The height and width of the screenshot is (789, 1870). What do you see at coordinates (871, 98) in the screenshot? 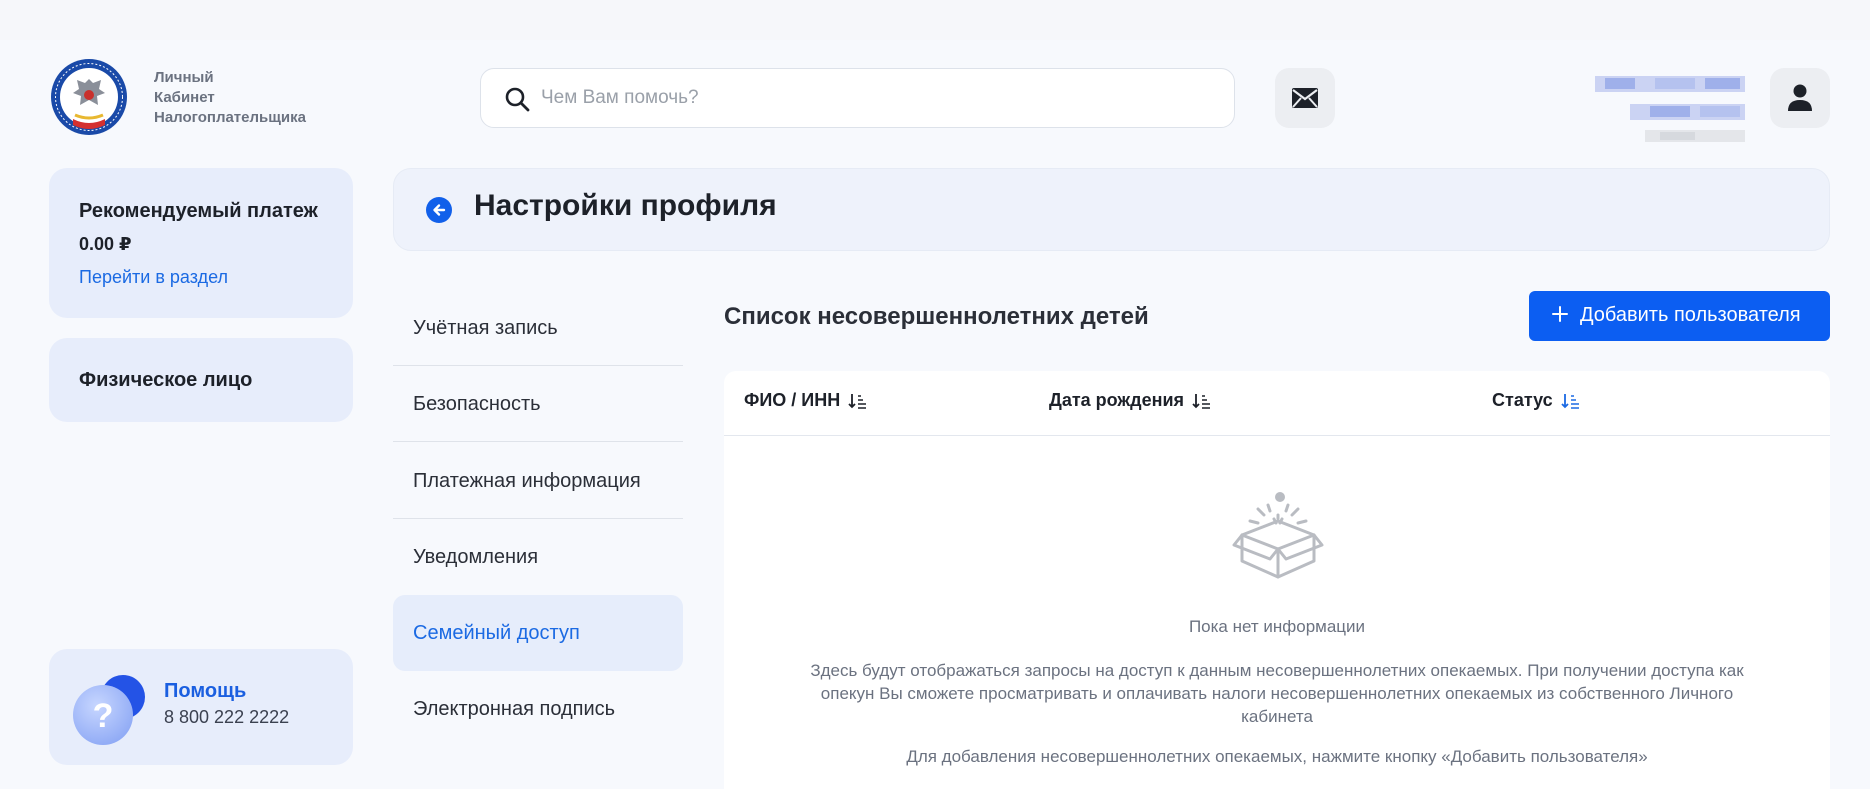
I see `search-input` at bounding box center [871, 98].